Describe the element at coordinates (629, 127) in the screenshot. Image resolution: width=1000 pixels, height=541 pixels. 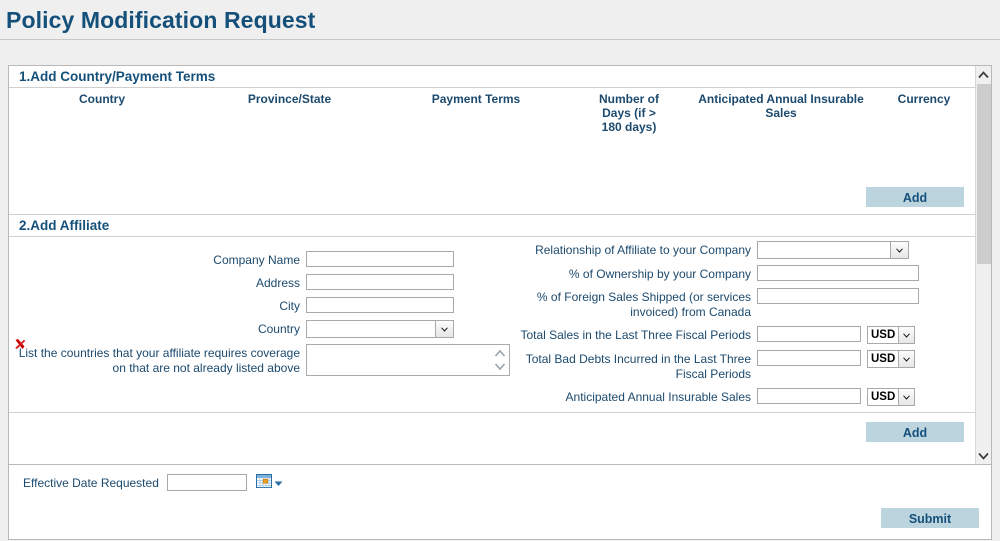
I see `days-line-3: 180 days)` at that location.